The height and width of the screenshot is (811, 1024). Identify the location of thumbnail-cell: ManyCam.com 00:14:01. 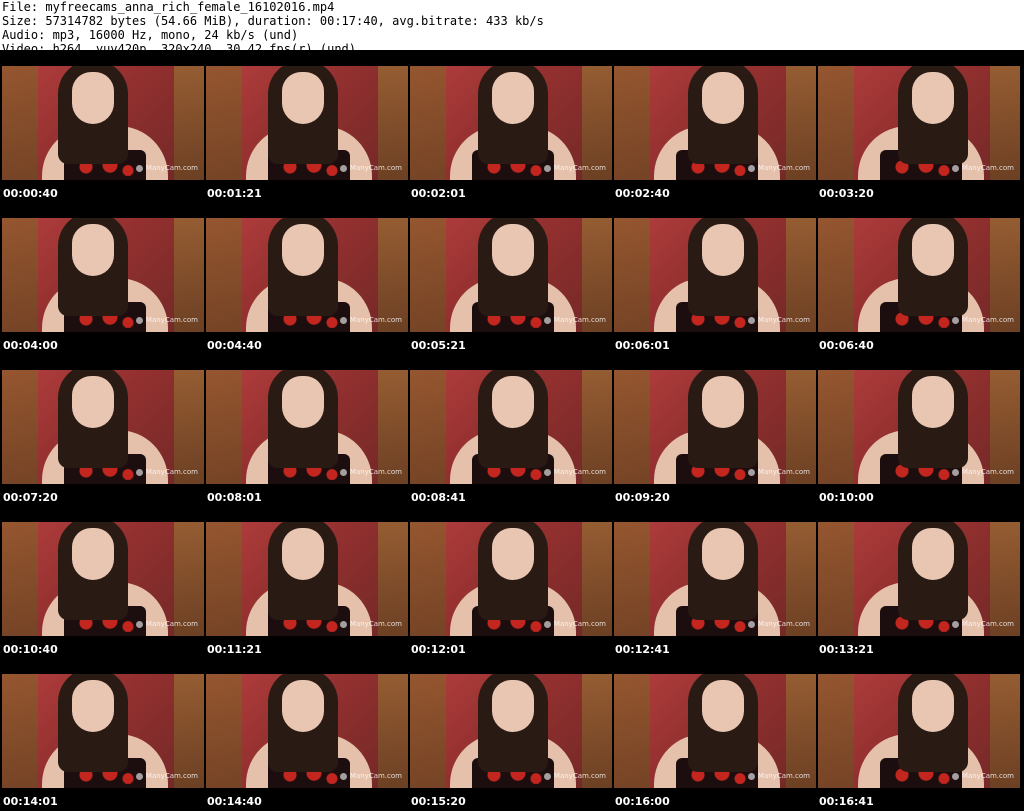
(102, 734).